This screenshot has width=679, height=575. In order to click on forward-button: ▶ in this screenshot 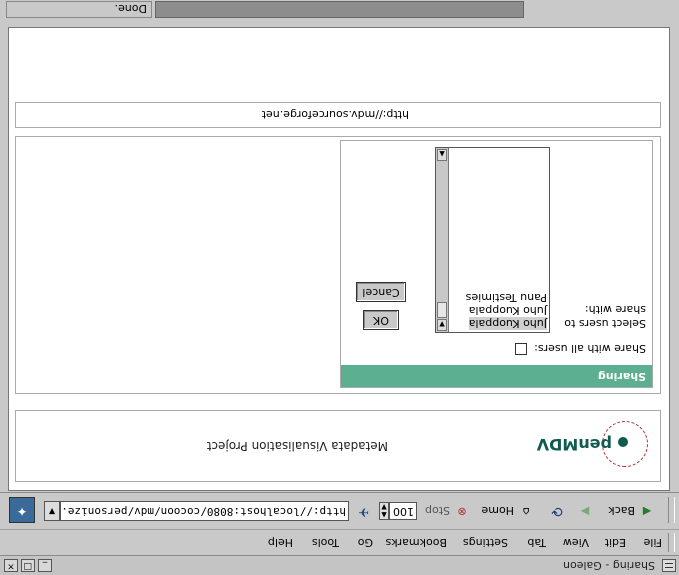, I will do `click(585, 511)`.